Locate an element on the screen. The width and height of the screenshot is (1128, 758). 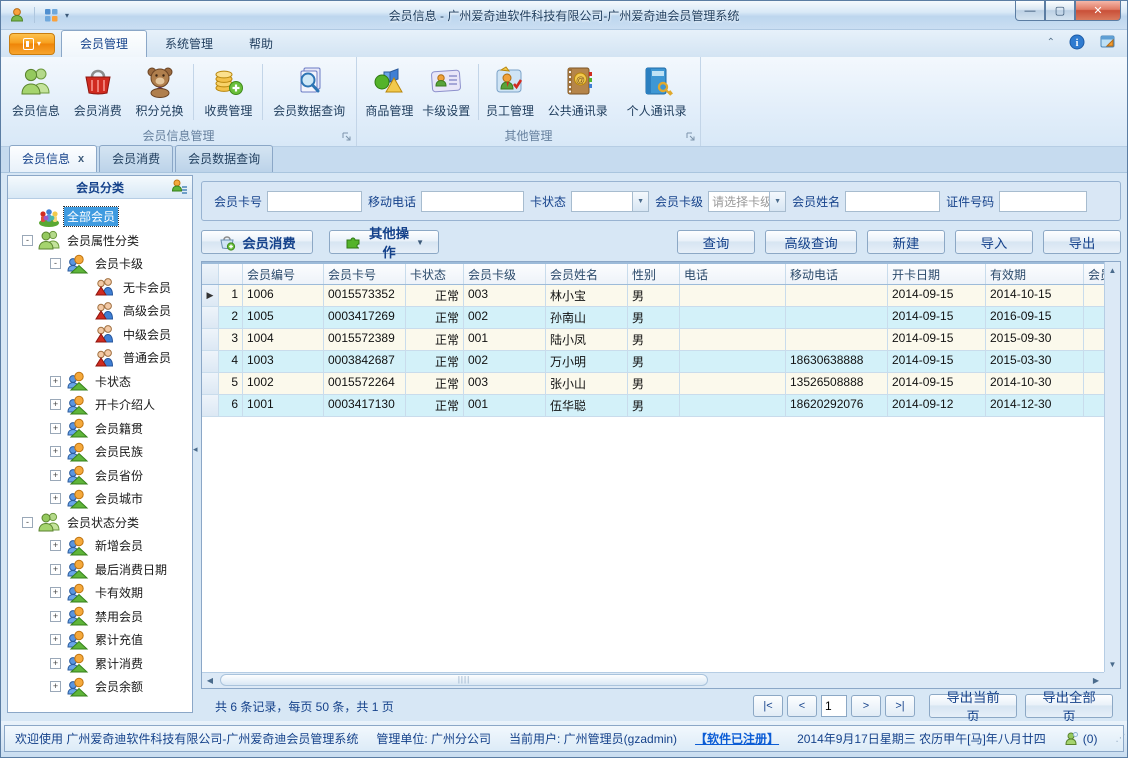
table-cell: 2015-03-30 is located at coordinates (1035, 361).